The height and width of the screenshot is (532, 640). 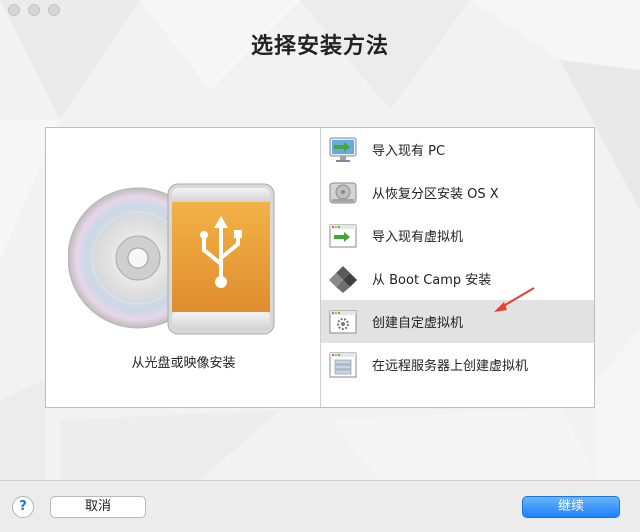 What do you see at coordinates (450, 366) in the screenshot?
I see `option-remote-server-label: 在远程服务器上创建虚拟机` at bounding box center [450, 366].